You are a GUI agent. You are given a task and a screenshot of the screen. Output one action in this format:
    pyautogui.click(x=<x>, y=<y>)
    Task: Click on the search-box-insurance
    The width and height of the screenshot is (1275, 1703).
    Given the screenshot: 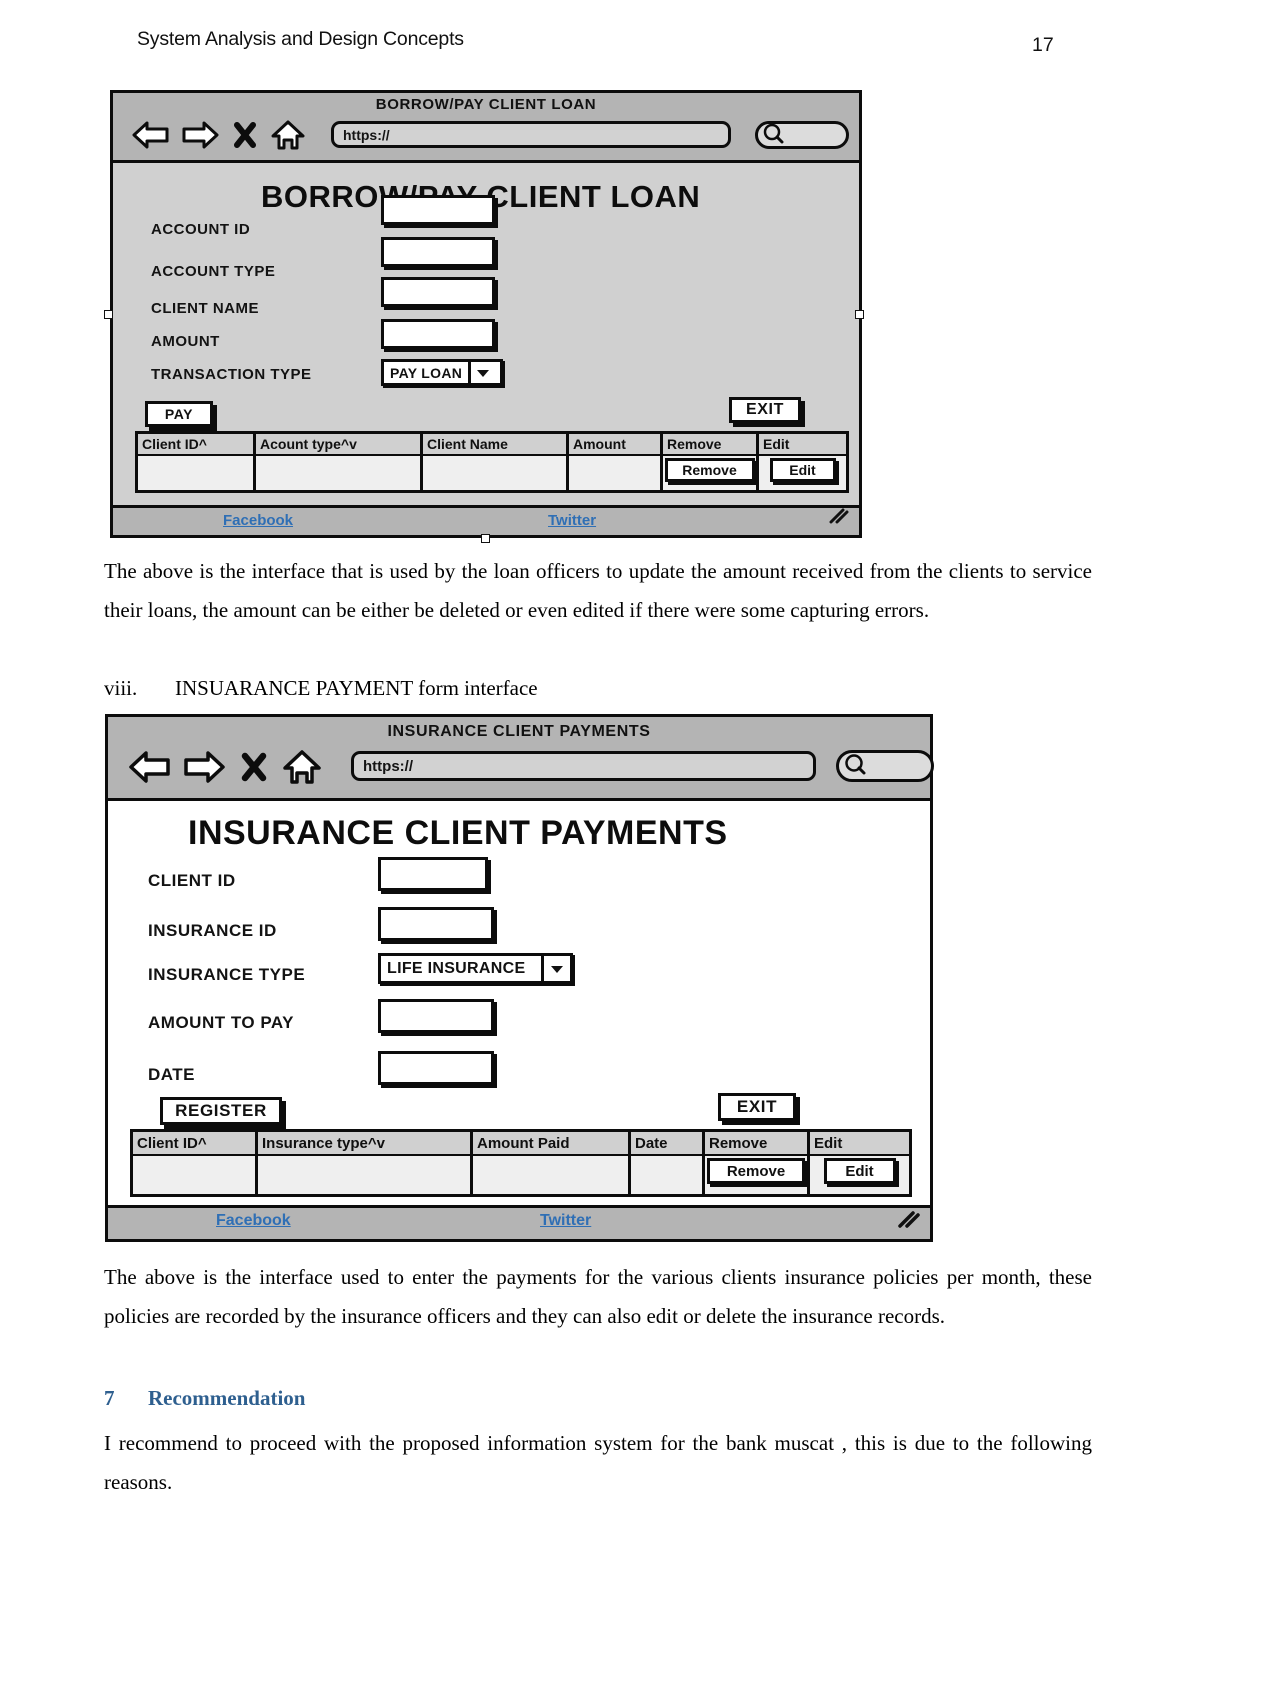 What is the action you would take?
    pyautogui.click(x=885, y=766)
    